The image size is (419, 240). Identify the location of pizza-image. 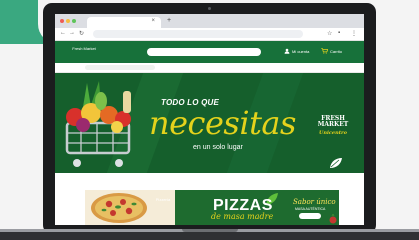
(119, 208).